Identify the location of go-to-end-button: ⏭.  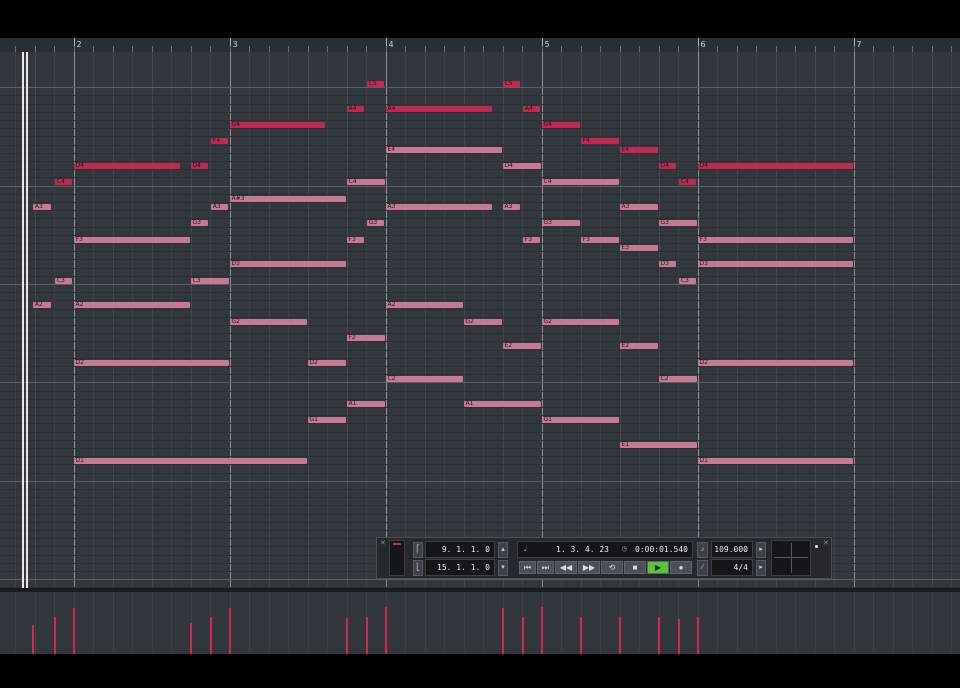
(545, 567).